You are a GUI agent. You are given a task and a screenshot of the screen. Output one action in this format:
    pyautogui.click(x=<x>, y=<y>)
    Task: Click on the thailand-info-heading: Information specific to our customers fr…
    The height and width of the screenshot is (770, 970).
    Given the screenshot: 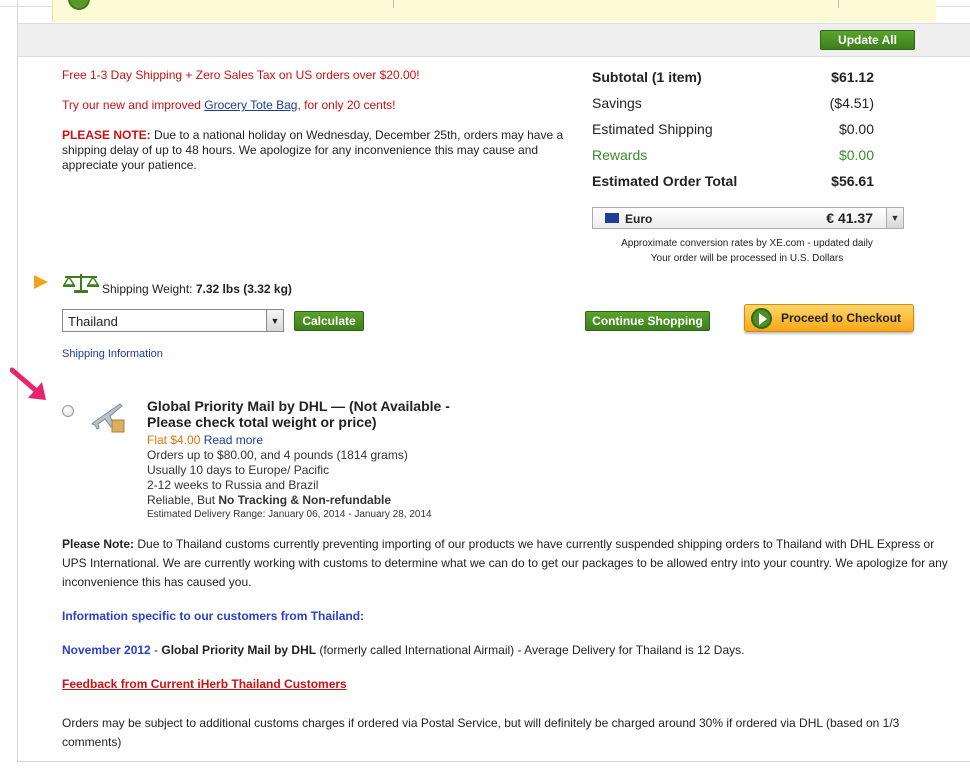 What is the action you would take?
    pyautogui.click(x=213, y=616)
    